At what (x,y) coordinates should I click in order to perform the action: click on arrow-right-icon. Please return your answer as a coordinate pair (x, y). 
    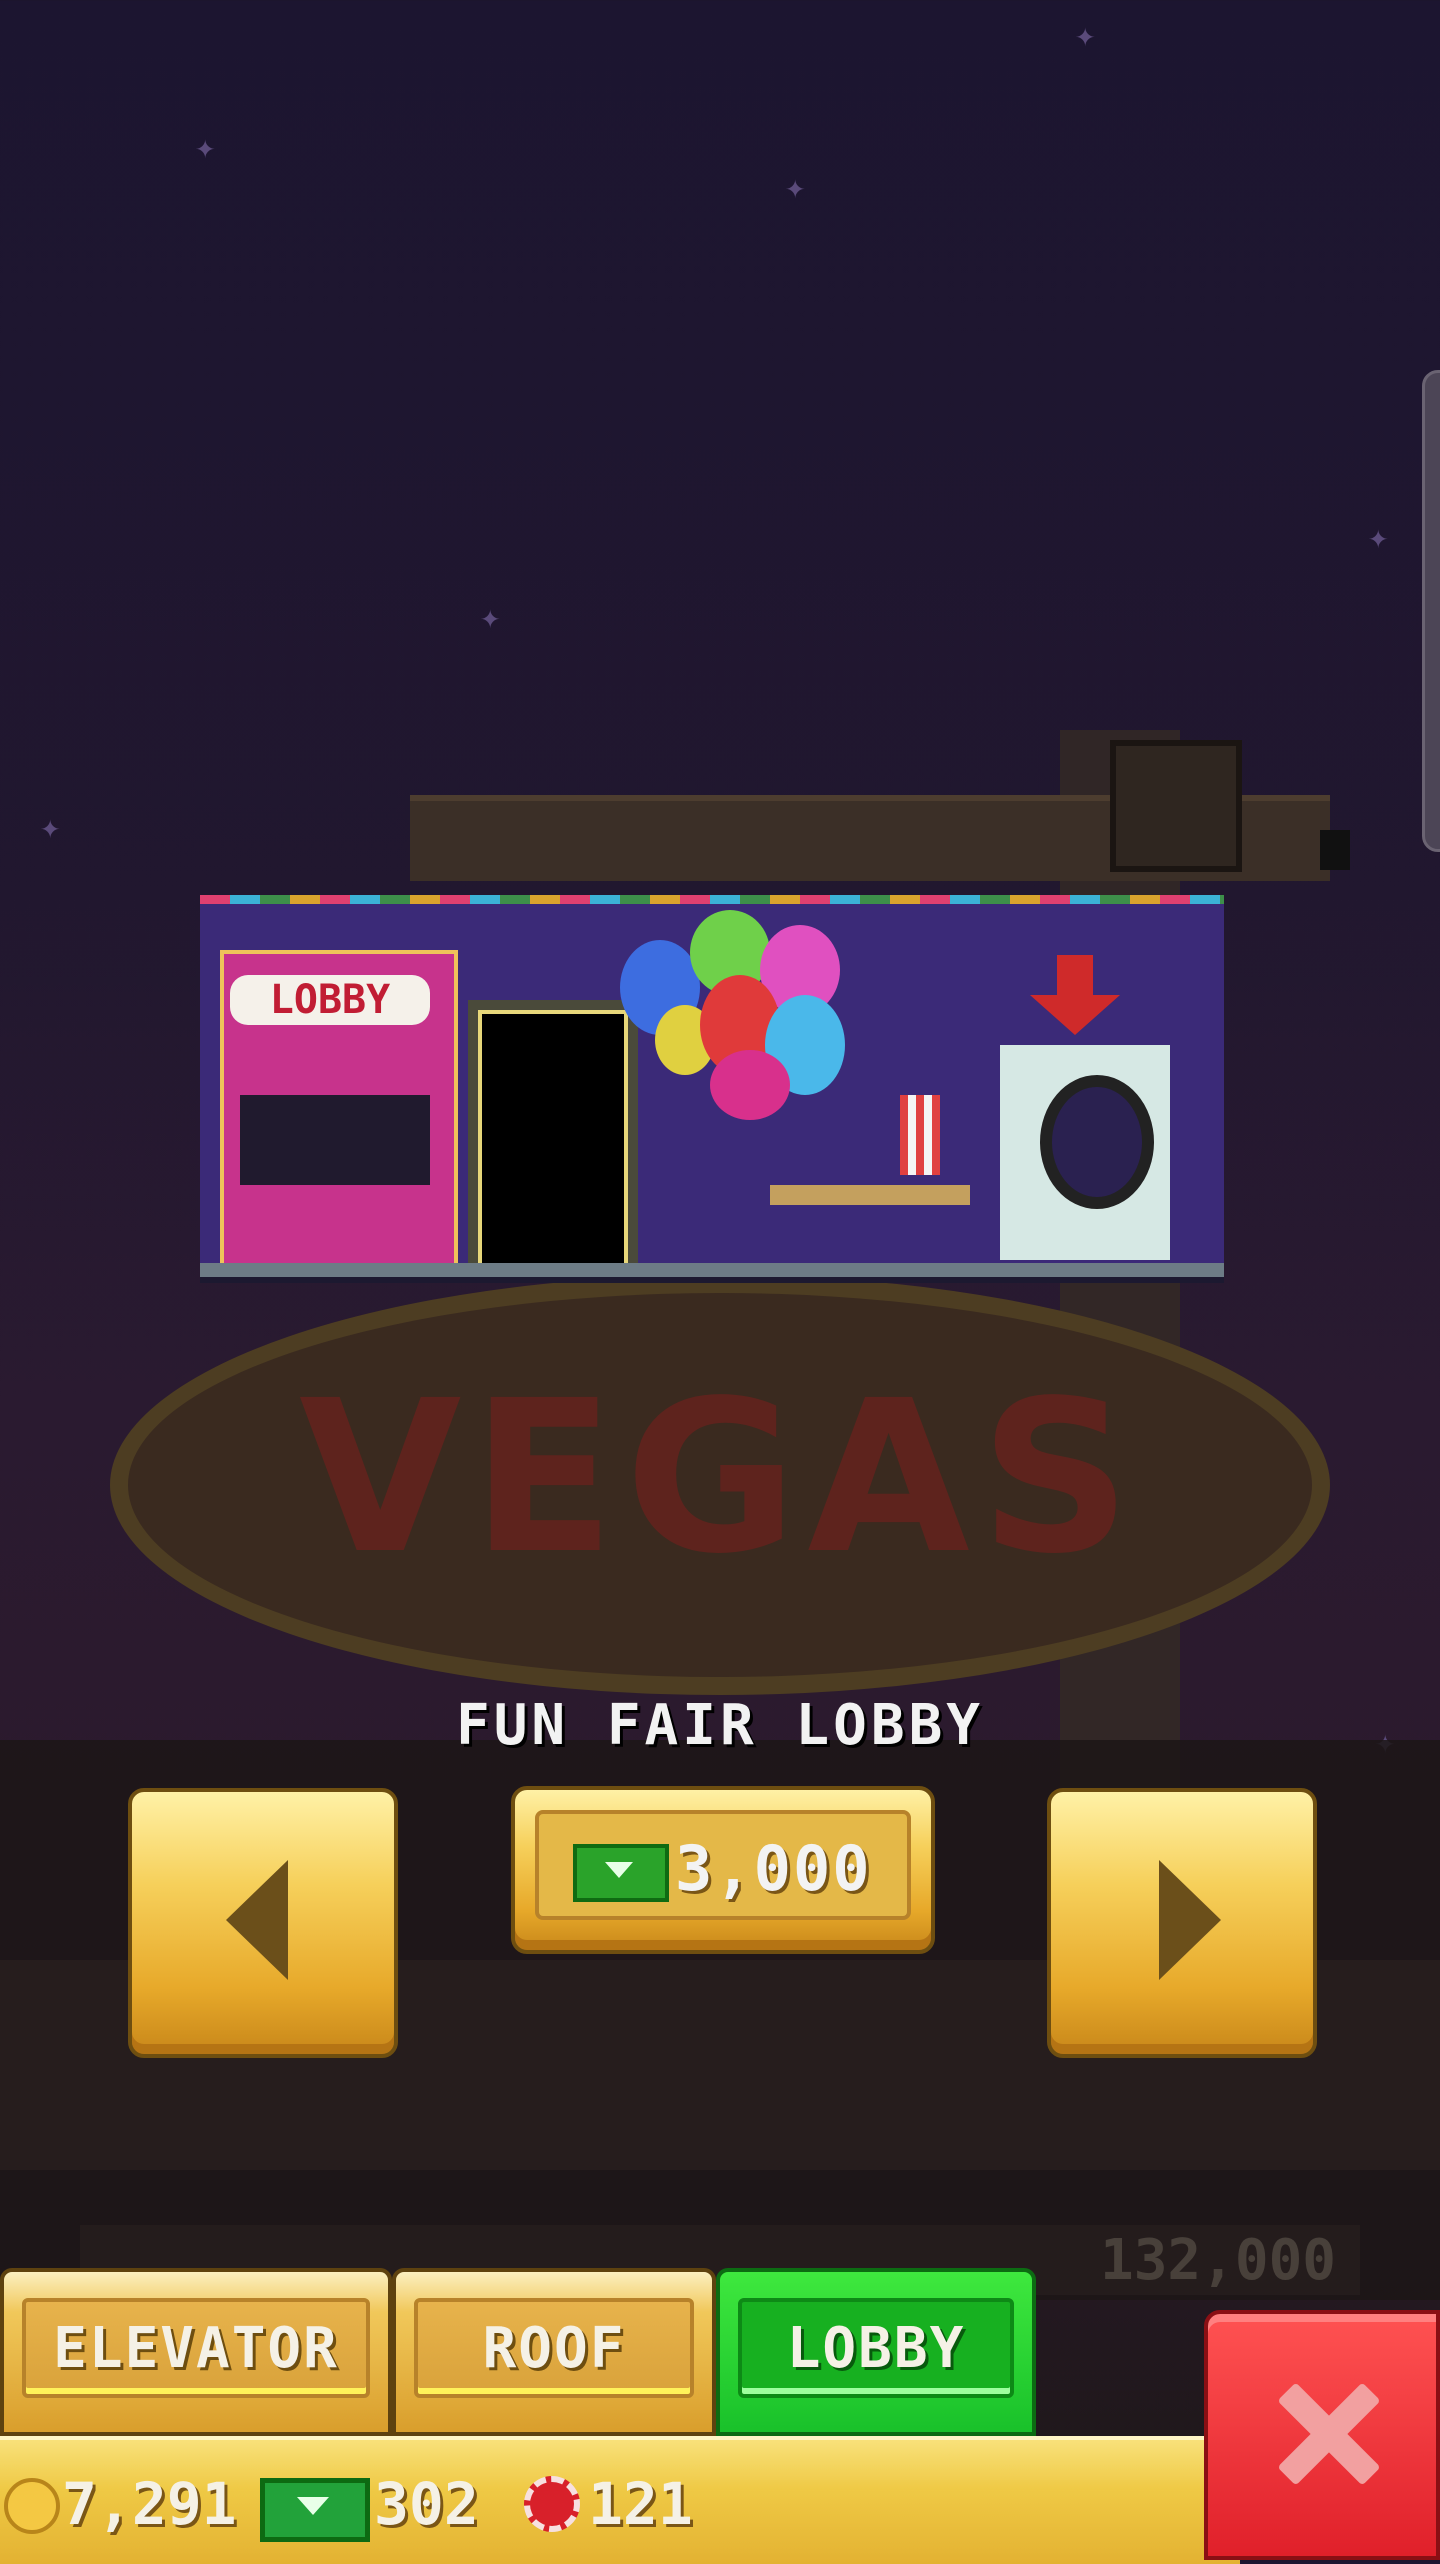
    Looking at the image, I should click on (1190, 1920).